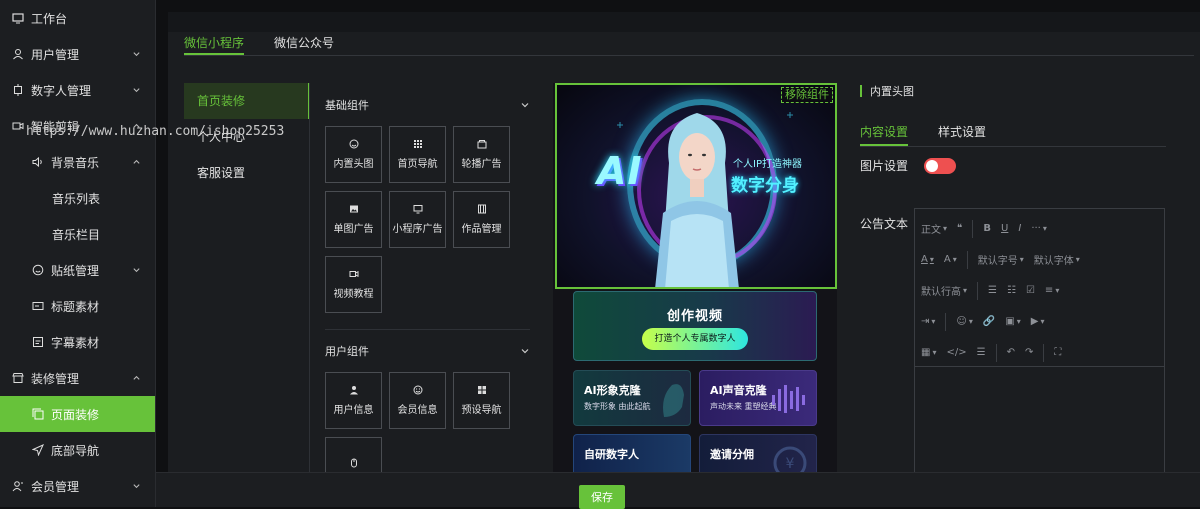 Image resolution: width=1200 pixels, height=509 pixels. Describe the element at coordinates (695, 326) in the screenshot. I see `create-video-card: 创作视频 打造个人专属数字人` at that location.